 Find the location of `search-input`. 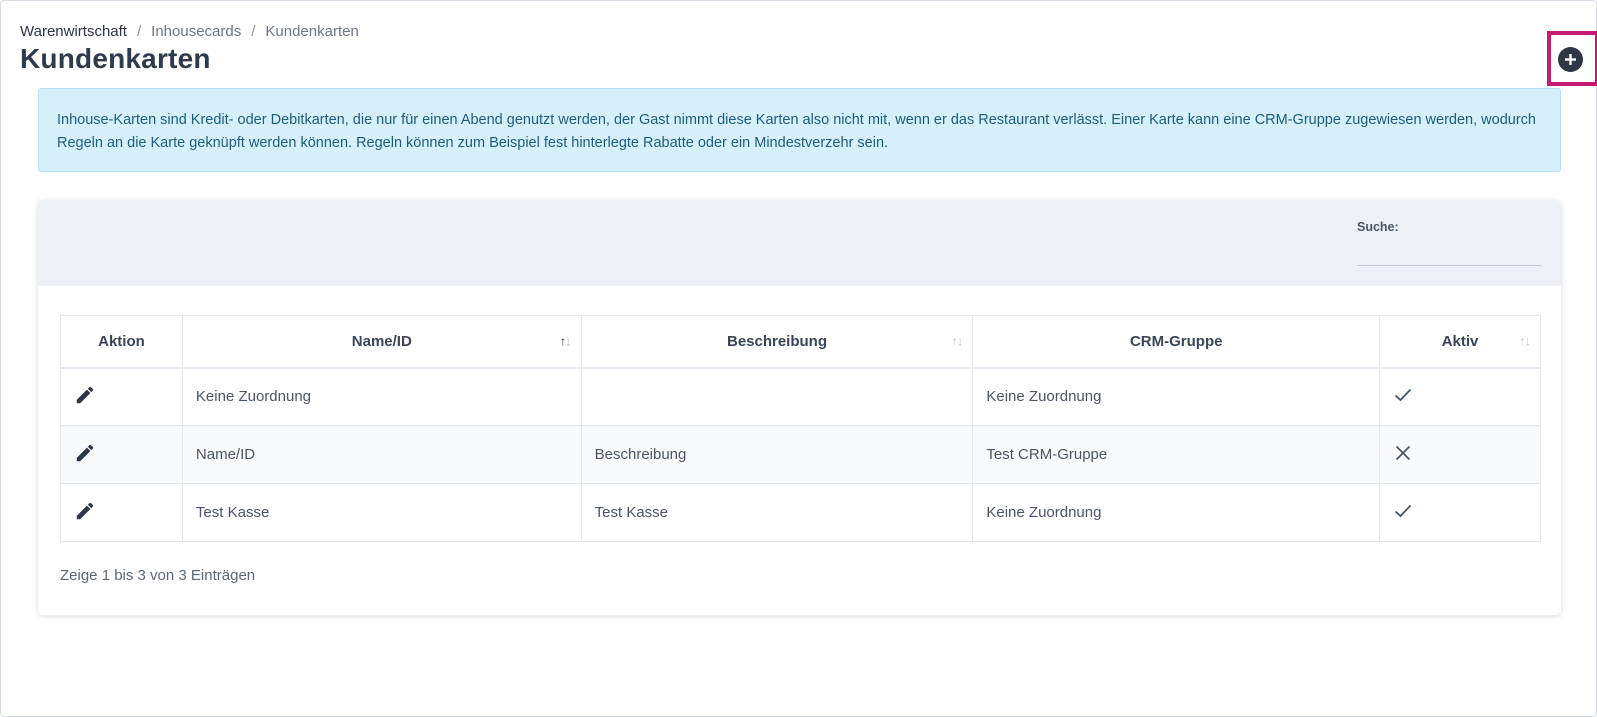

search-input is located at coordinates (1449, 253).